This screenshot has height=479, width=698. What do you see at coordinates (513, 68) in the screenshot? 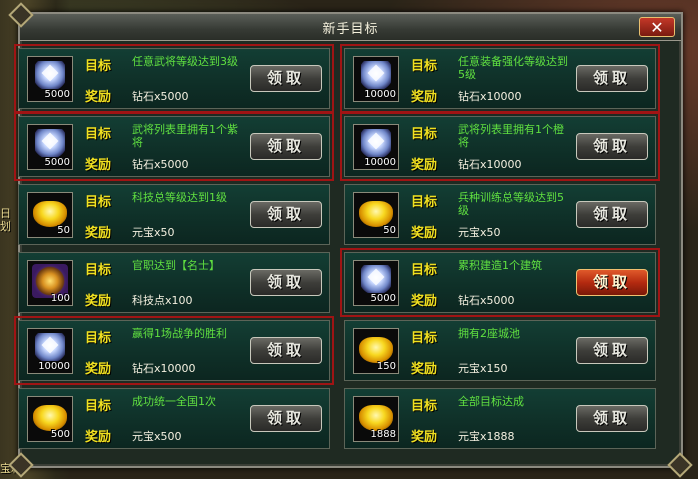
I see `goal-text: 任意装备强化等级达到5级` at bounding box center [513, 68].